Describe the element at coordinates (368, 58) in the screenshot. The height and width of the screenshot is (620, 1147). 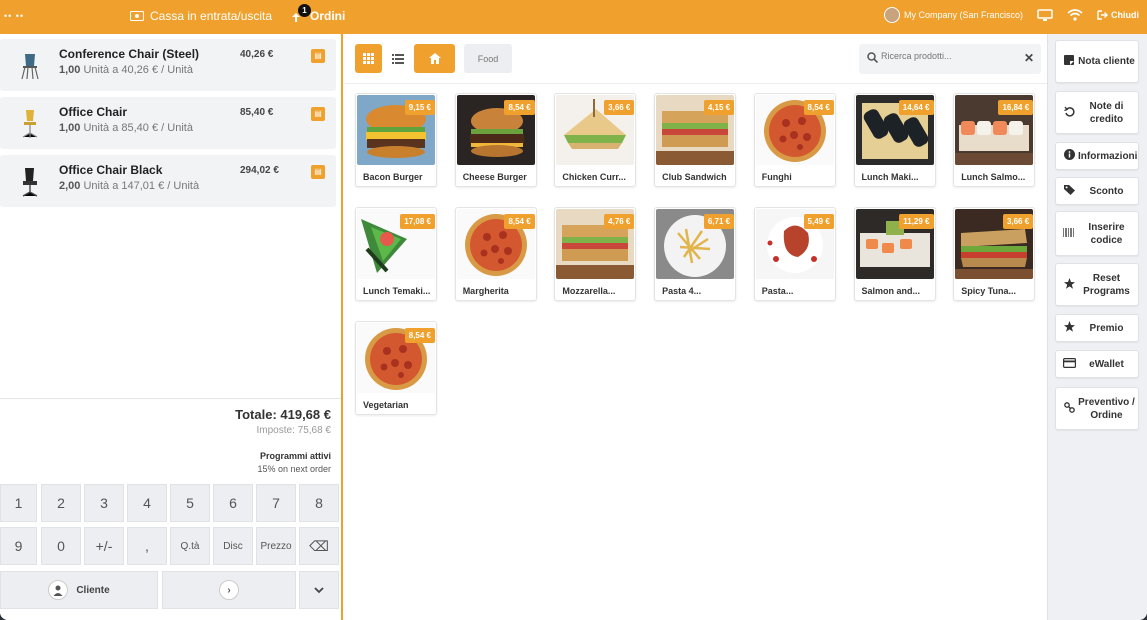
I see `grid-view-button` at that location.